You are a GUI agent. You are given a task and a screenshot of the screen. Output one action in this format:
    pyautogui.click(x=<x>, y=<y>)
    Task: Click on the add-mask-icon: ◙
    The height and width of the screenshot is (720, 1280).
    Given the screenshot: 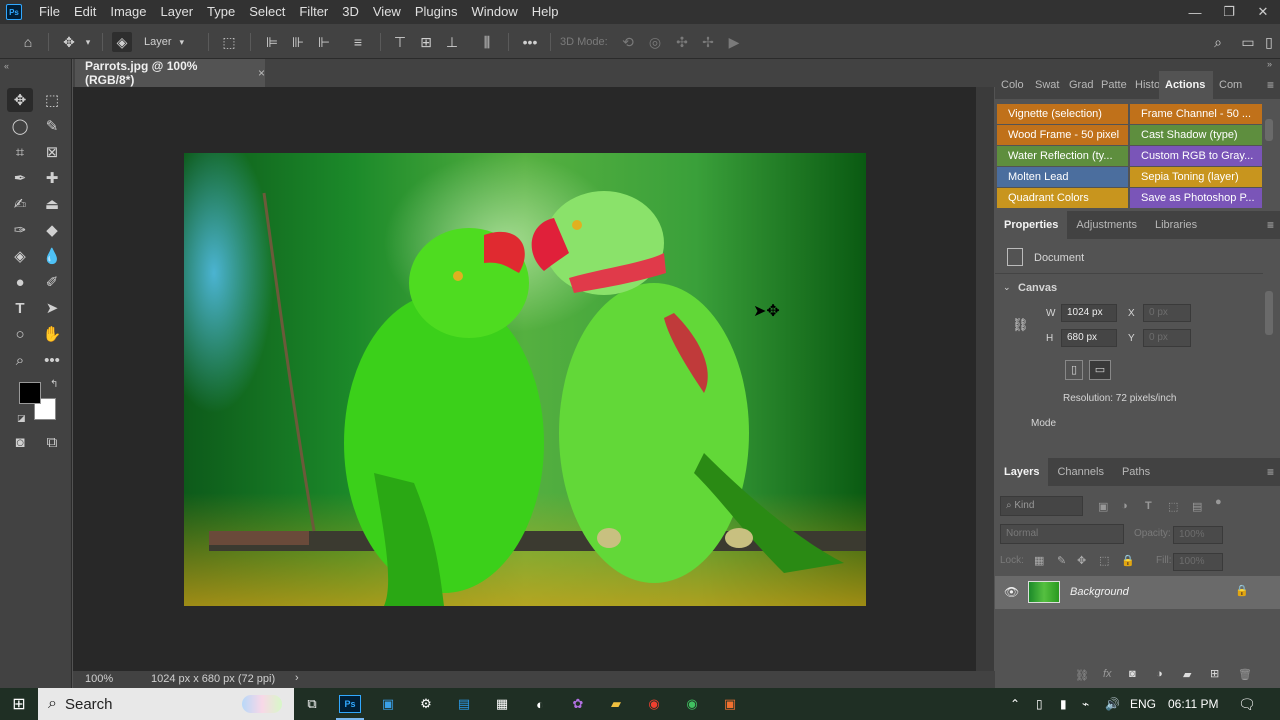 What is the action you would take?
    pyautogui.click(x=1132, y=674)
    